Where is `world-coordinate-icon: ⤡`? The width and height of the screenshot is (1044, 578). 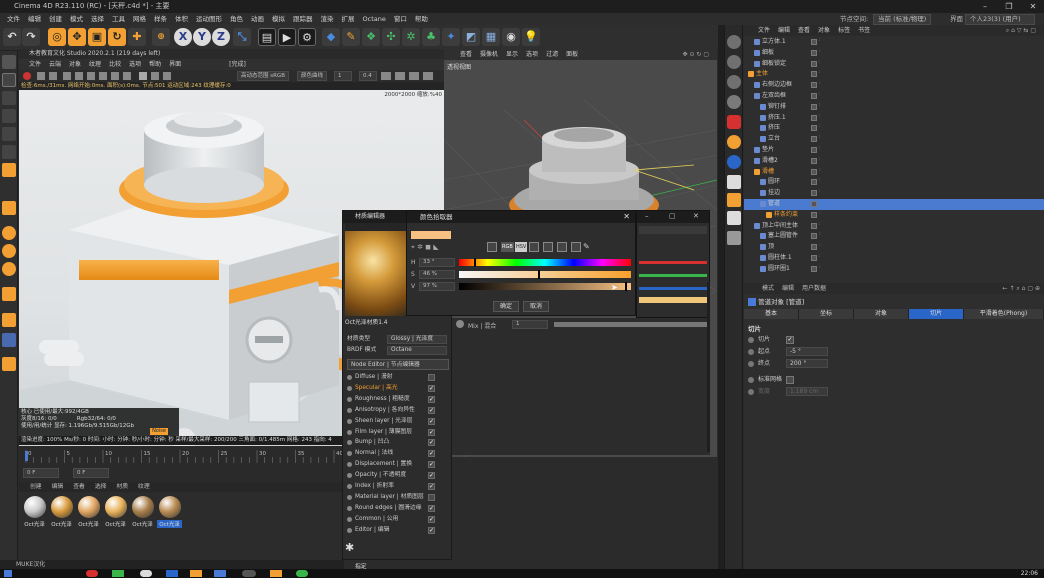 world-coordinate-icon: ⤡ is located at coordinates (242, 37).